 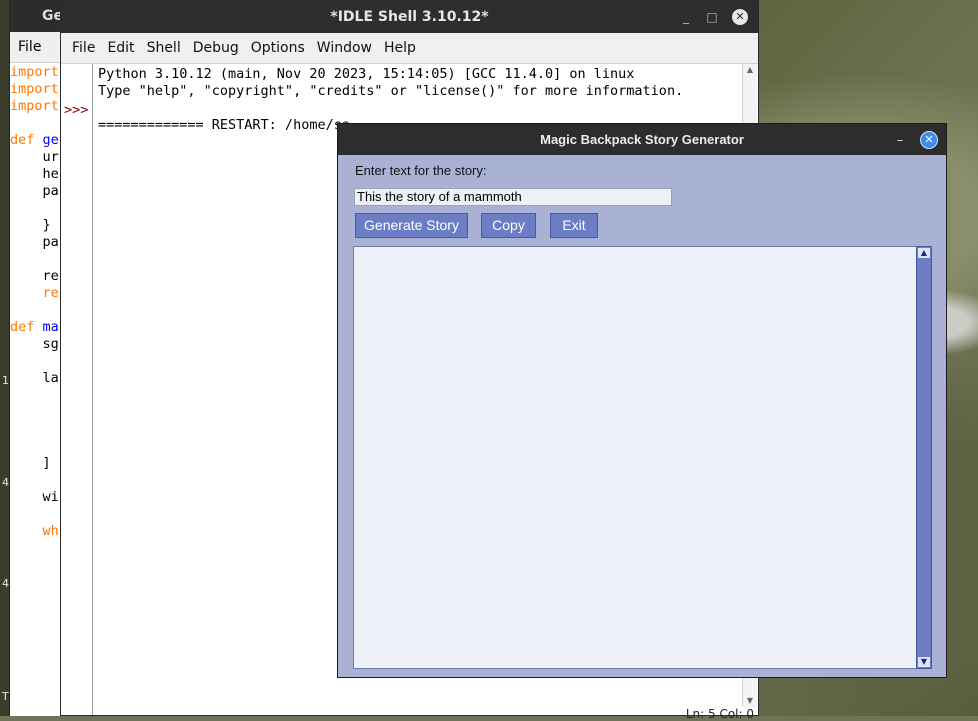 What do you see at coordinates (508, 225) in the screenshot?
I see `copy-button: Copy` at bounding box center [508, 225].